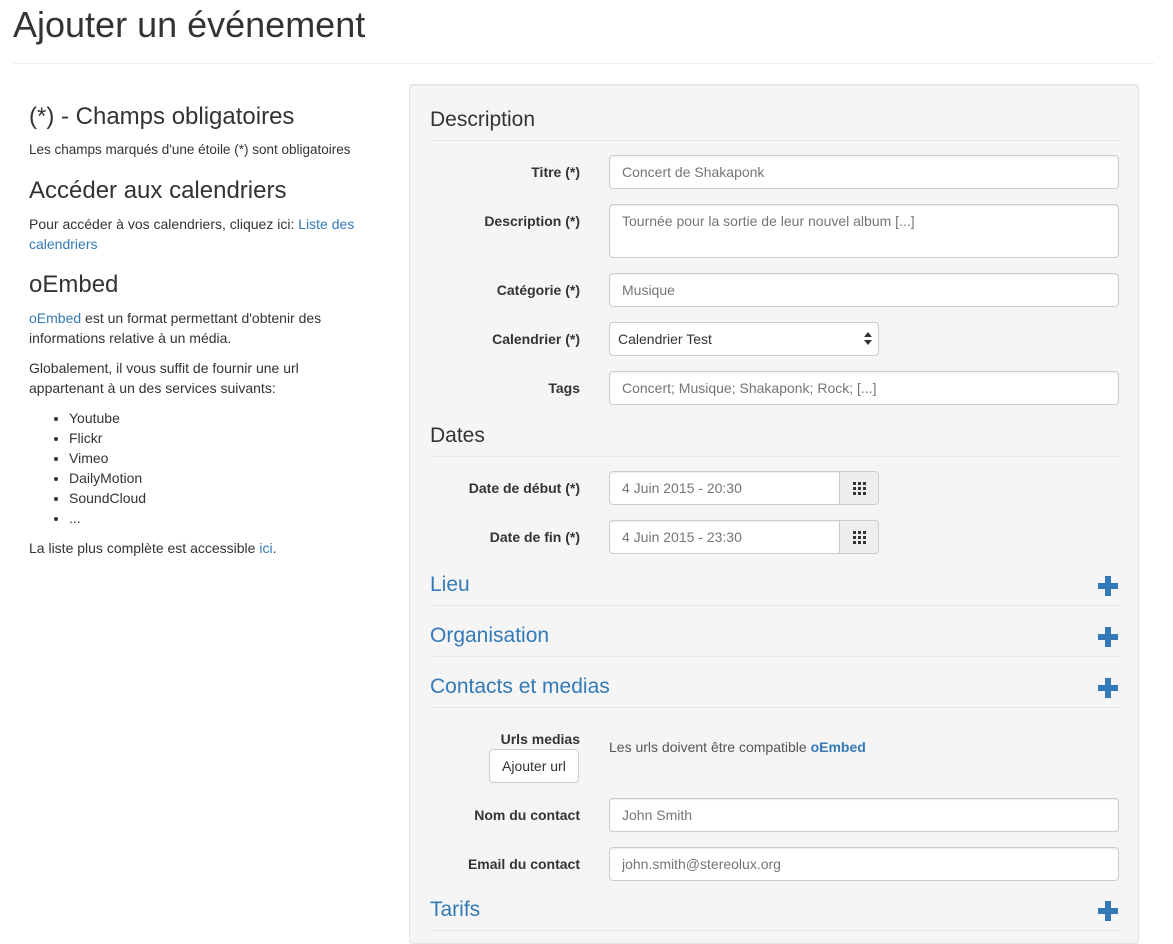 This screenshot has height=944, width=1173. What do you see at coordinates (724, 488) in the screenshot?
I see `start-date-input` at bounding box center [724, 488].